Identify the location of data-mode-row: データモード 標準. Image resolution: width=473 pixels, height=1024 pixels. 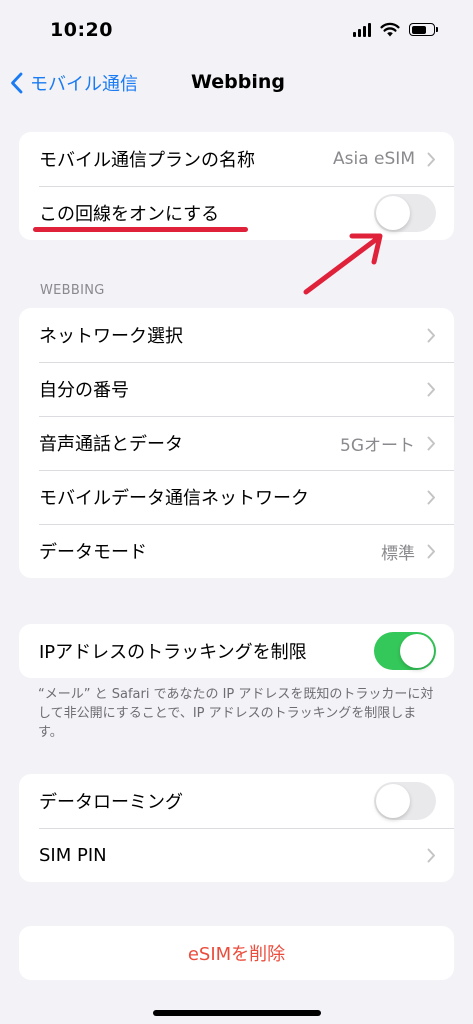
(236, 551).